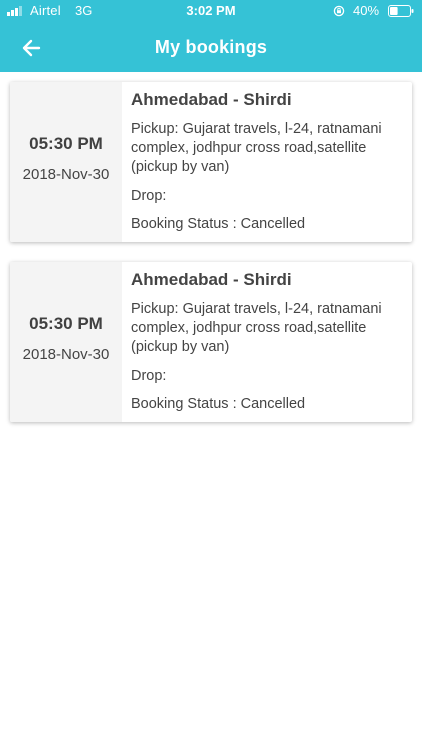 The image size is (422, 750). I want to click on app-header: Airtel 3G 3:02 PM 40% My bookings, so click(211, 36).